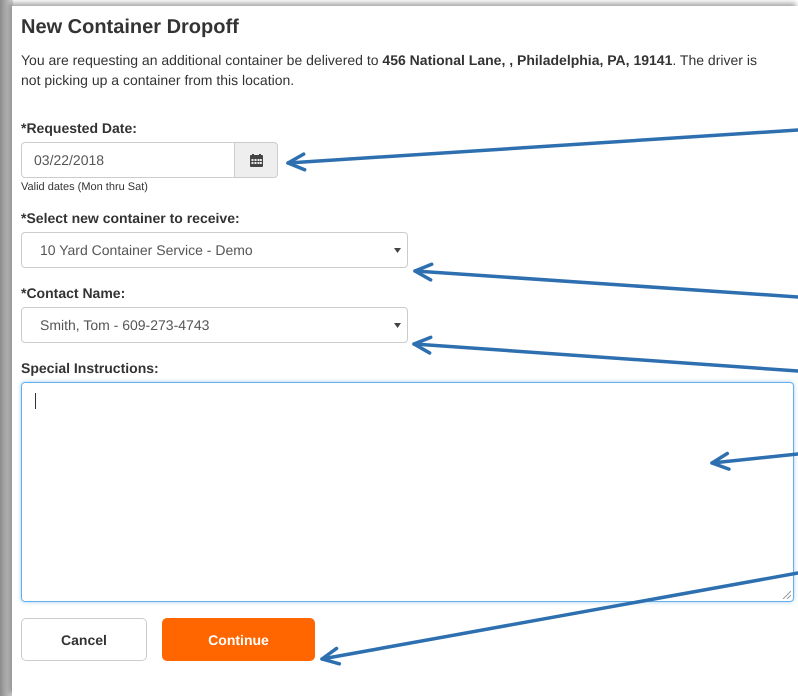  Describe the element at coordinates (79, 128) in the screenshot. I see `field-label: *Requested Date:` at that location.